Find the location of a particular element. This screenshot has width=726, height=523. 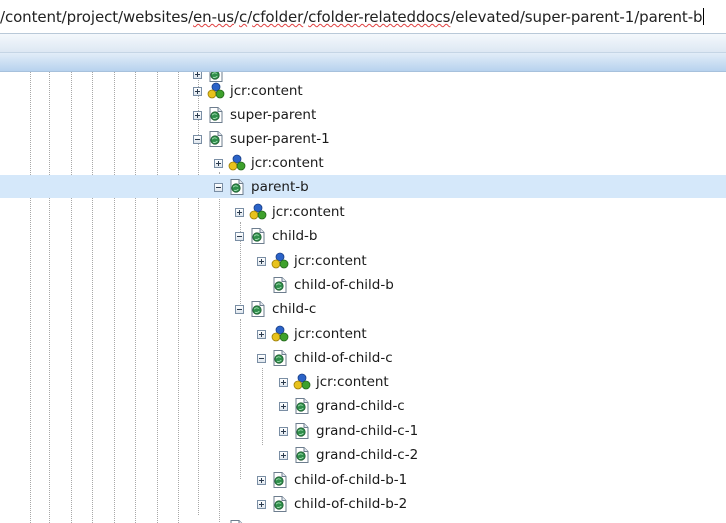

tree-node: grand-child-c is located at coordinates (342, 406).